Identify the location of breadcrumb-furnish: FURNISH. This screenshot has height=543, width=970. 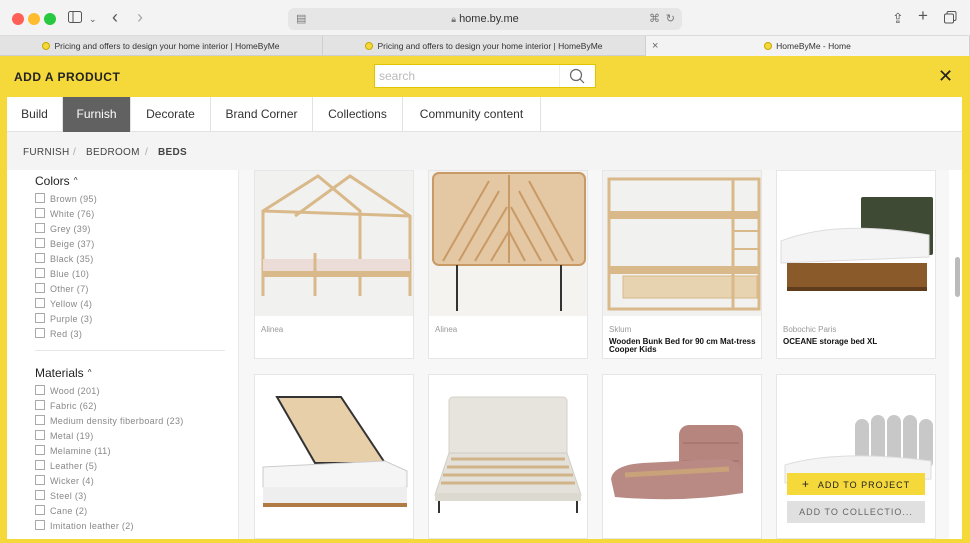
(46, 152).